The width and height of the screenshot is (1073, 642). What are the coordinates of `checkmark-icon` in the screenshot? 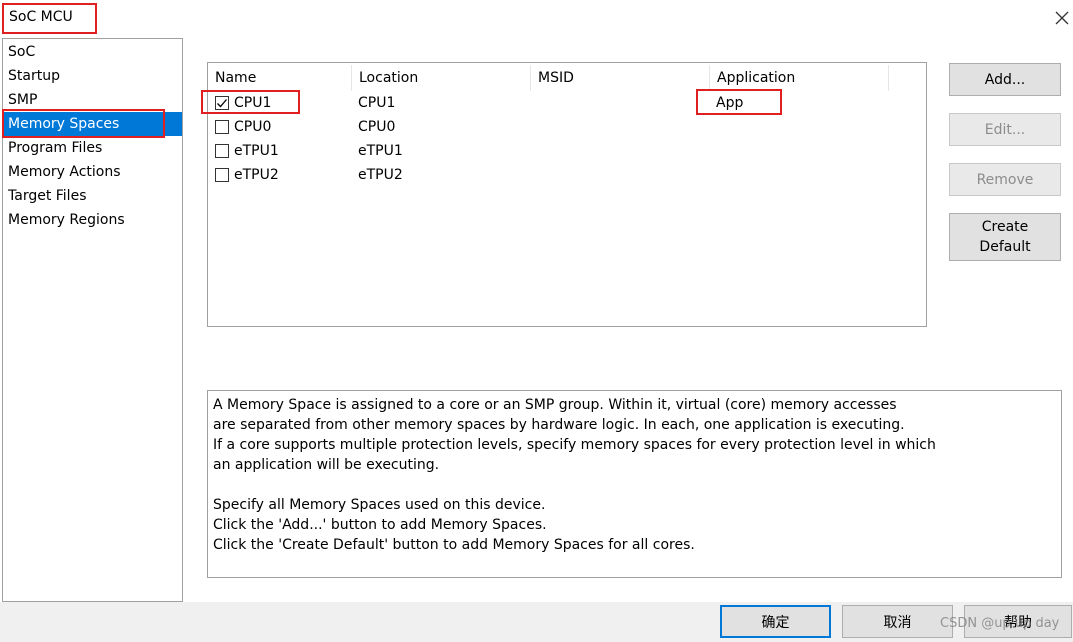 It's located at (222, 103).